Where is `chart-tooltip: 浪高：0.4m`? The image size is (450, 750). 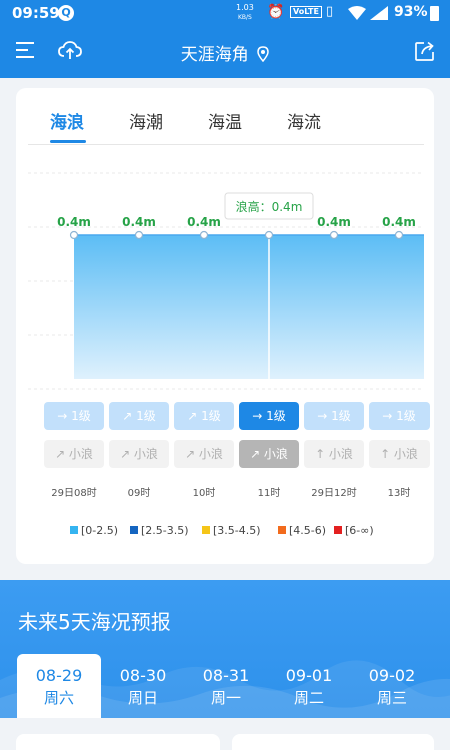 chart-tooltip: 浪高：0.4m is located at coordinates (269, 206).